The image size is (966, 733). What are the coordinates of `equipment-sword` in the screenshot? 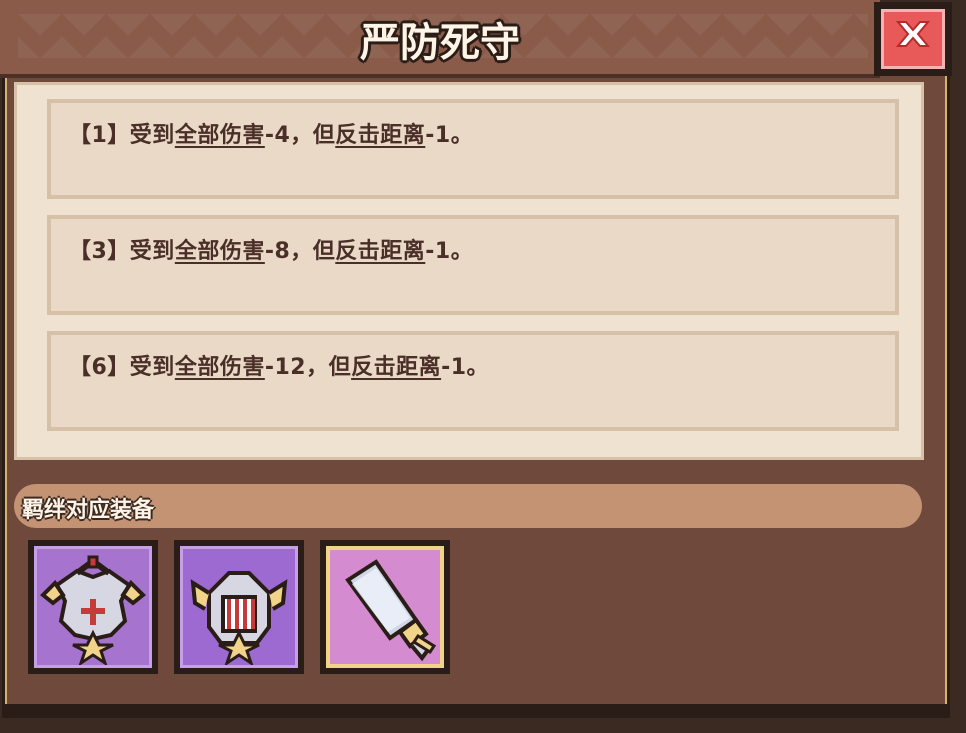 It's located at (385, 607).